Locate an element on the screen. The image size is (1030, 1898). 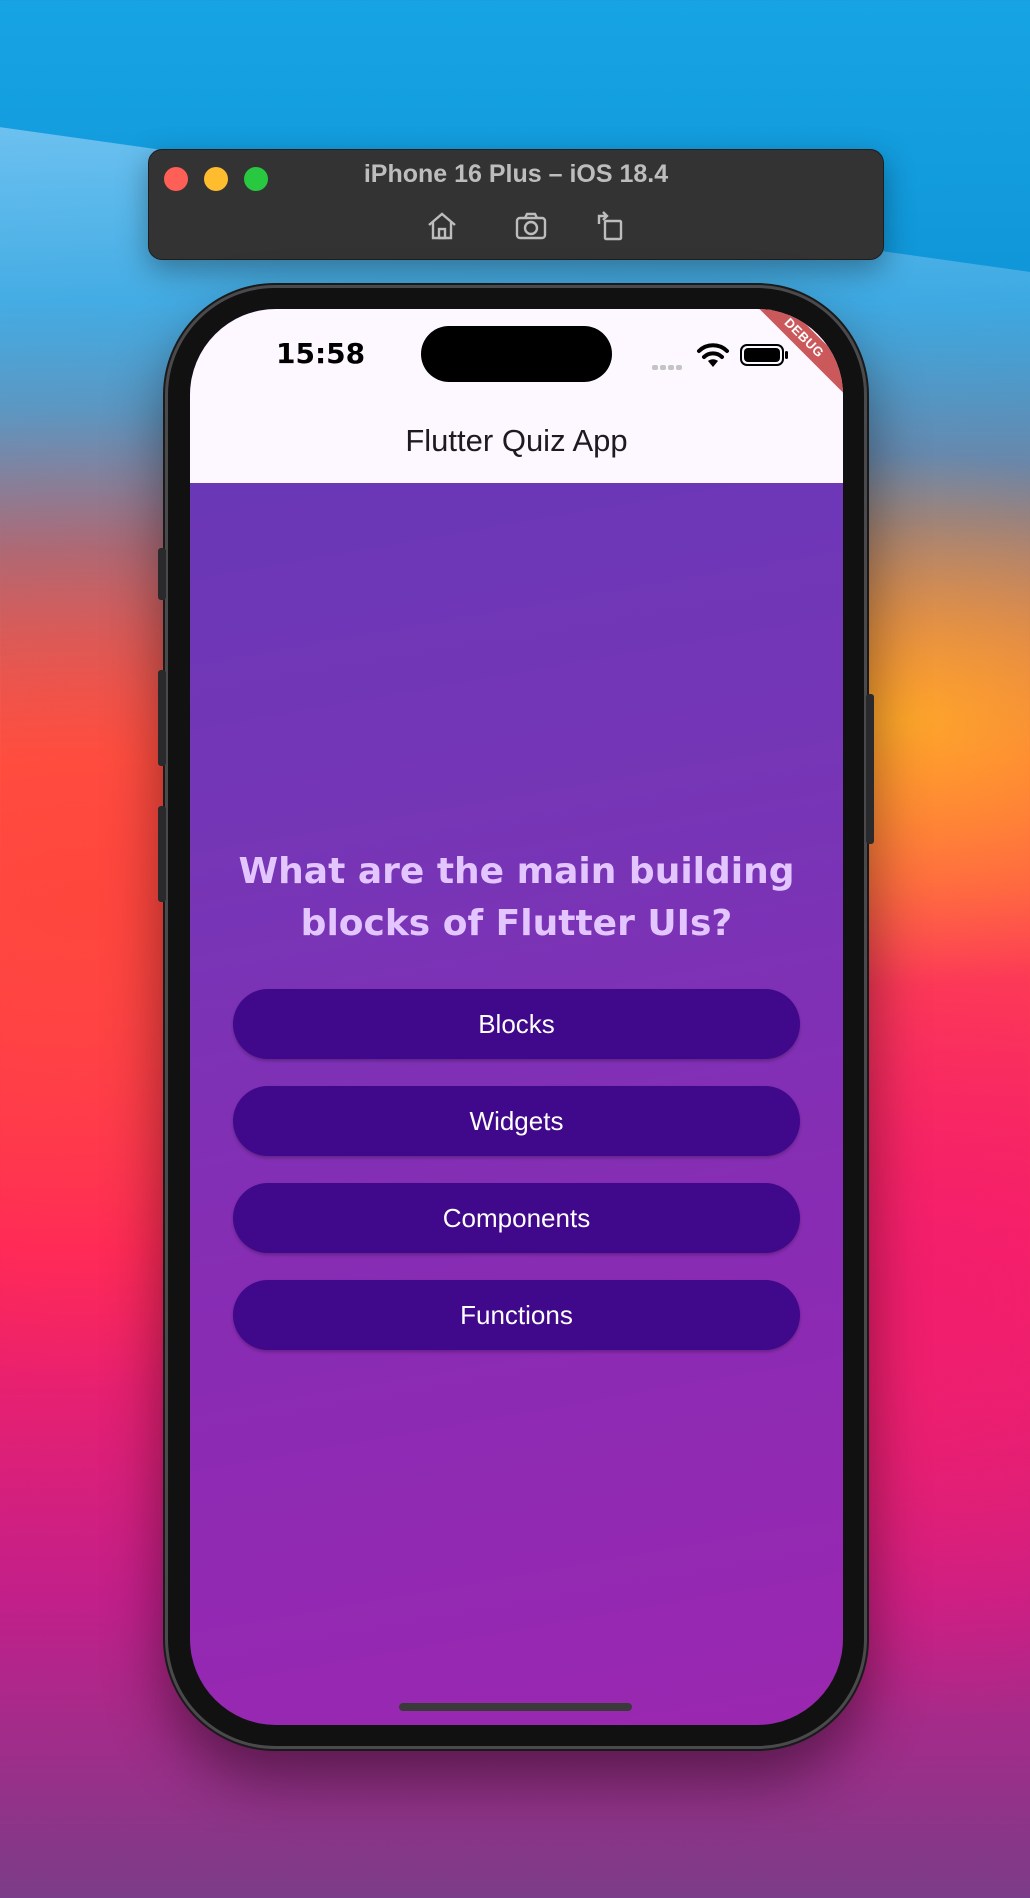
cellular-signal-icon is located at coordinates (669, 363).